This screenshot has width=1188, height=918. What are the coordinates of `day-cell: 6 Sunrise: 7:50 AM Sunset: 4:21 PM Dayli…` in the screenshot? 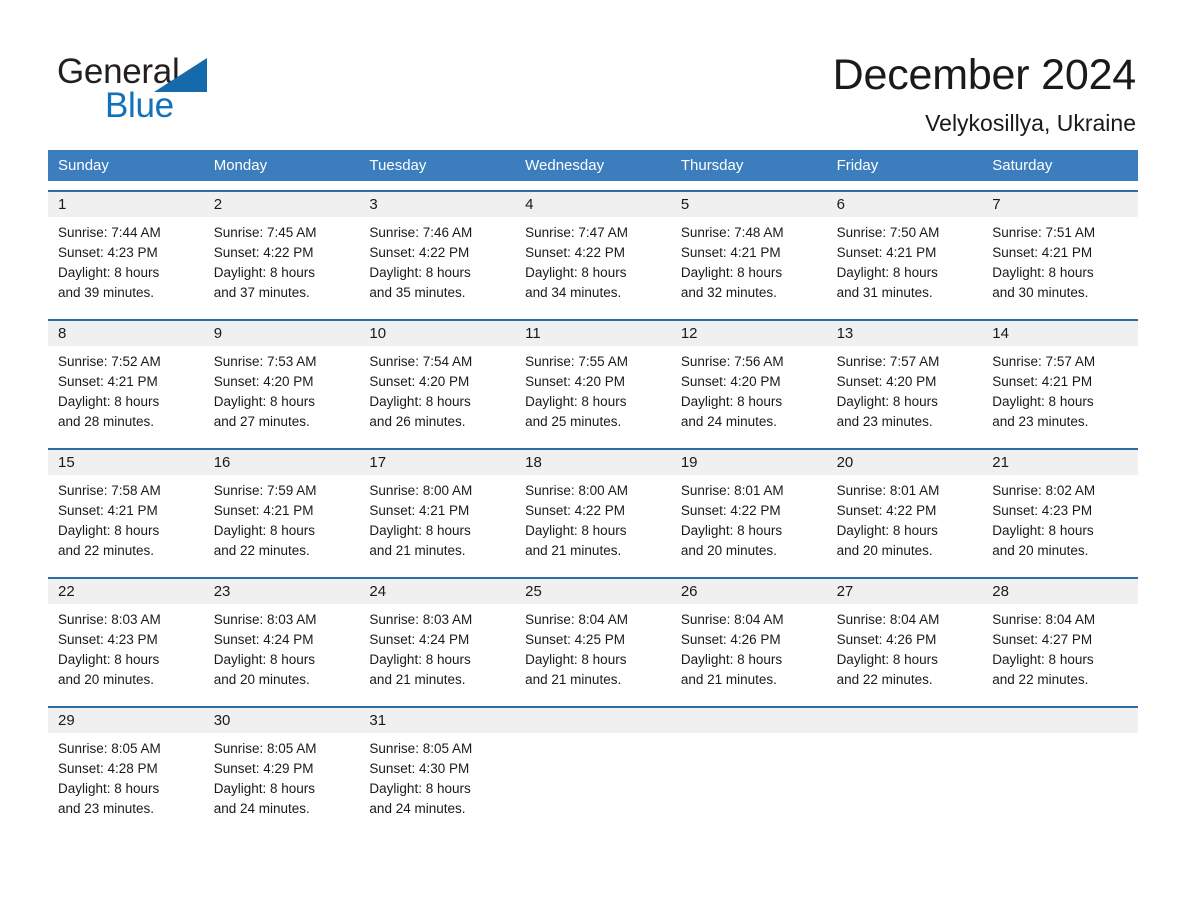 It's located at (904, 251).